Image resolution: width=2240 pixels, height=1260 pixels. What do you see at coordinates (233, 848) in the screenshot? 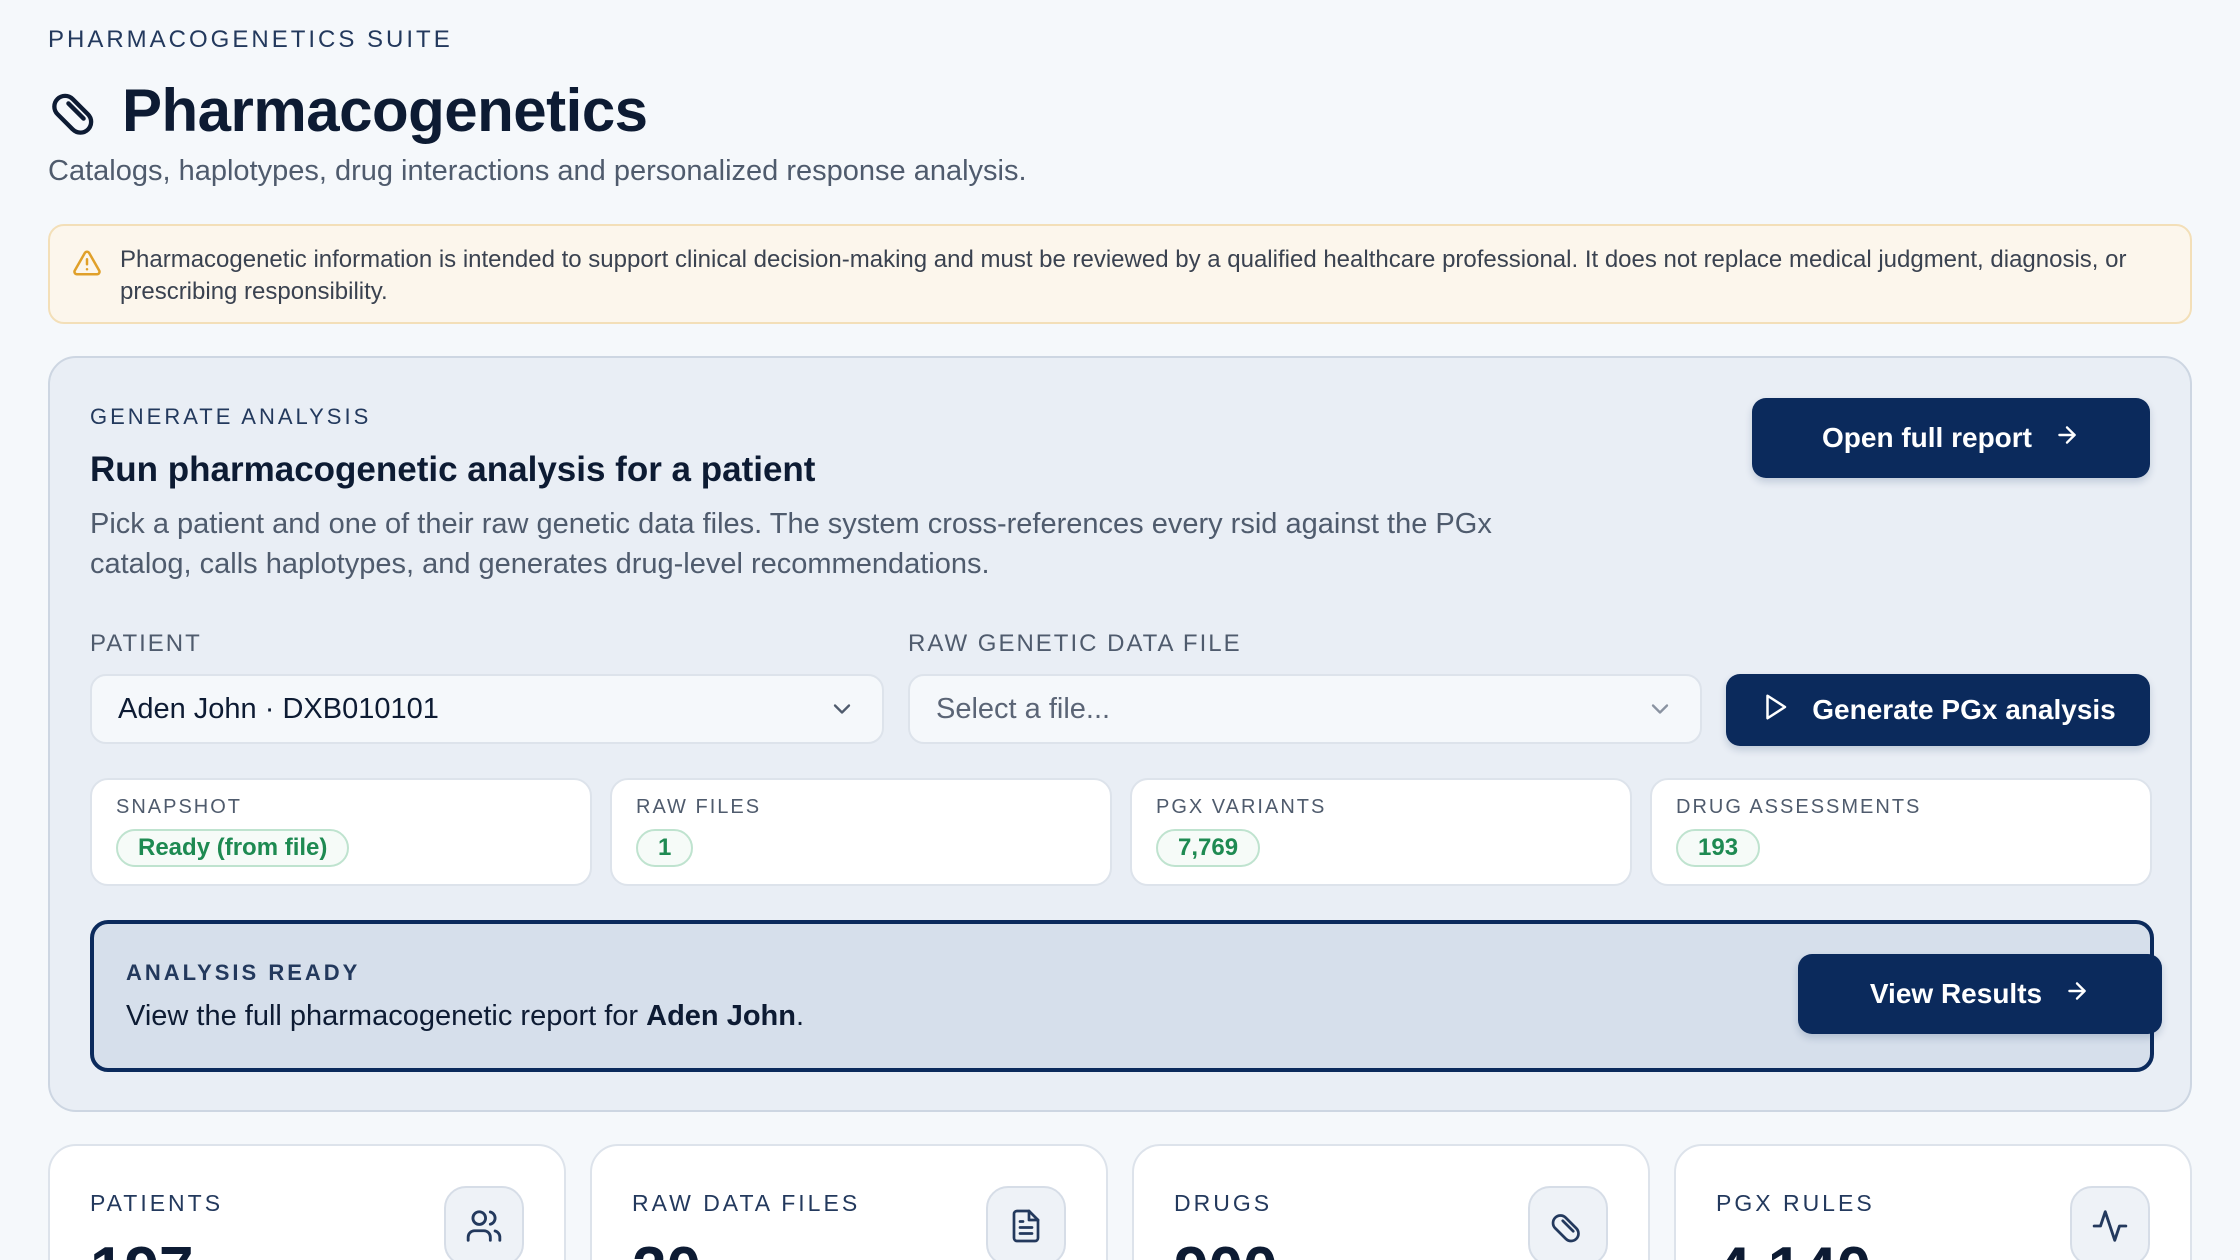
I see `status-badge: Ready (from file)` at bounding box center [233, 848].